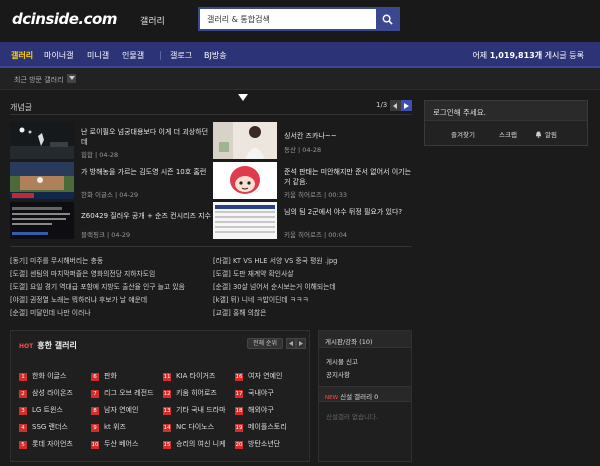 Image resolution: width=600 pixels, height=466 pixels. I want to click on post-count-suffix: 게시글 등록, so click(563, 55).